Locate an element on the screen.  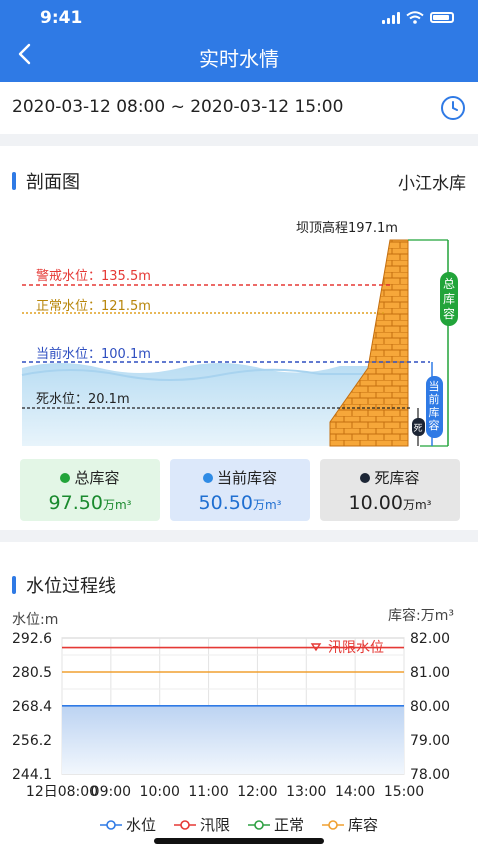
cellular-signal-icon is located at coordinates (391, 17).